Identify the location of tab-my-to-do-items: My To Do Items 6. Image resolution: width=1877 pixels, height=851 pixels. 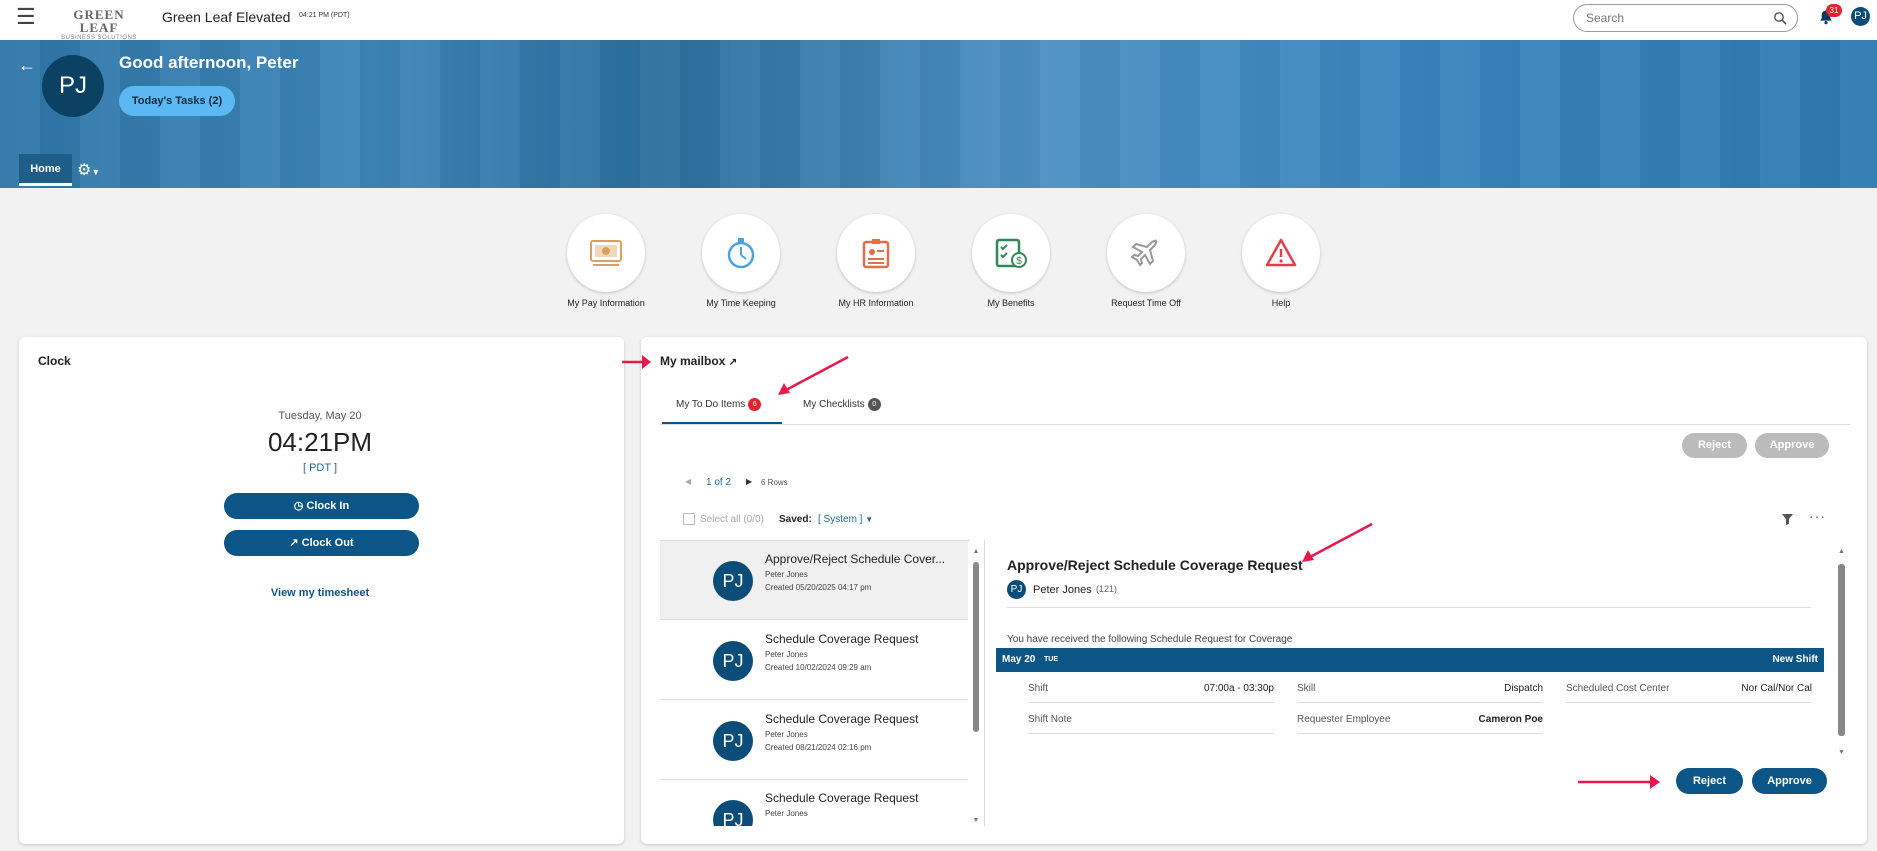
(719, 404).